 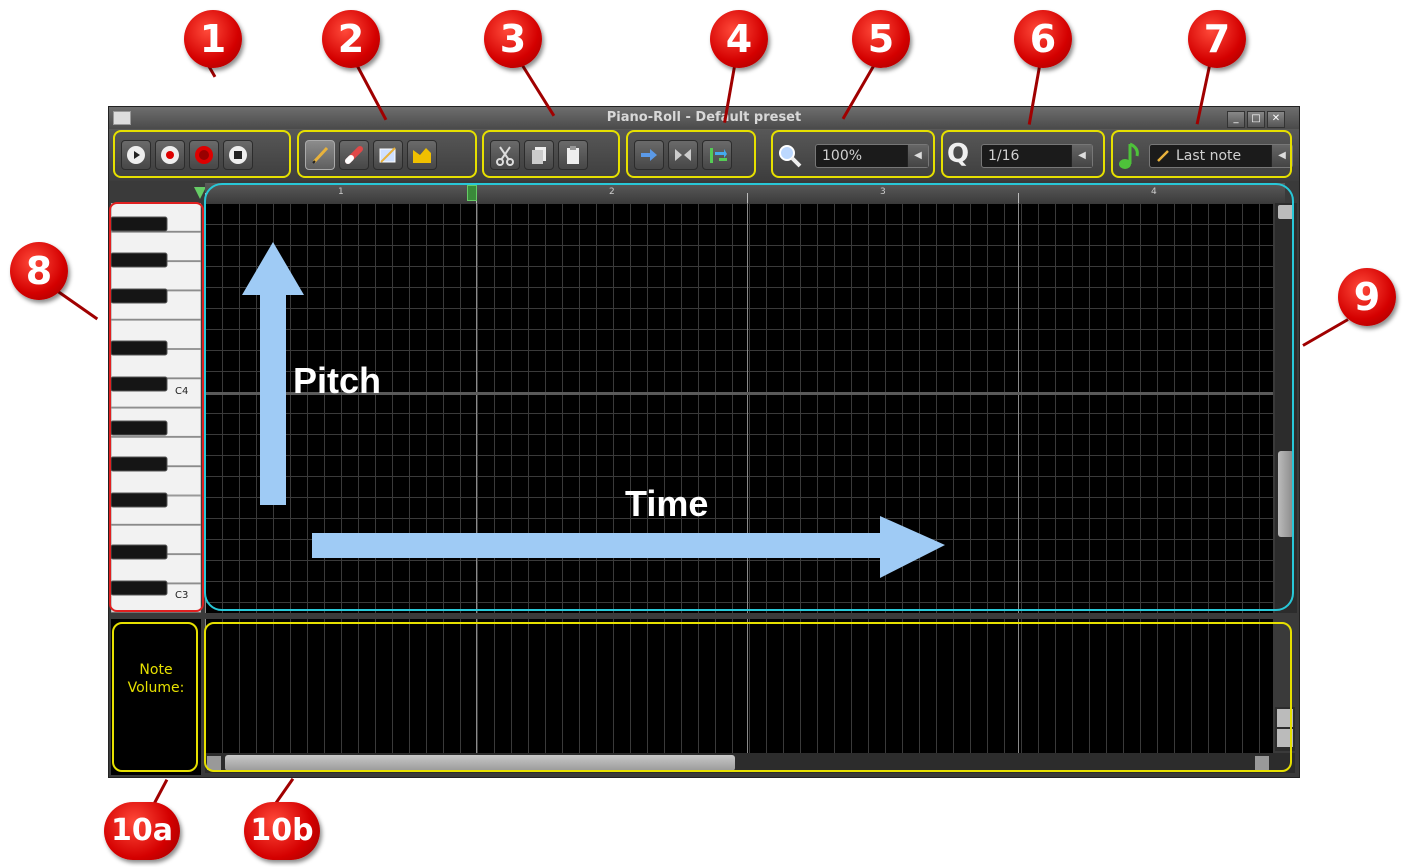 What do you see at coordinates (1367, 297) in the screenshot?
I see `callout-9: 9` at bounding box center [1367, 297].